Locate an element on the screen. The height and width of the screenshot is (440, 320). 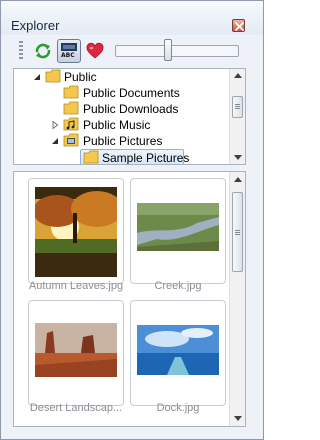
thumbnail-card-autumn-leaves is located at coordinates (76, 231).